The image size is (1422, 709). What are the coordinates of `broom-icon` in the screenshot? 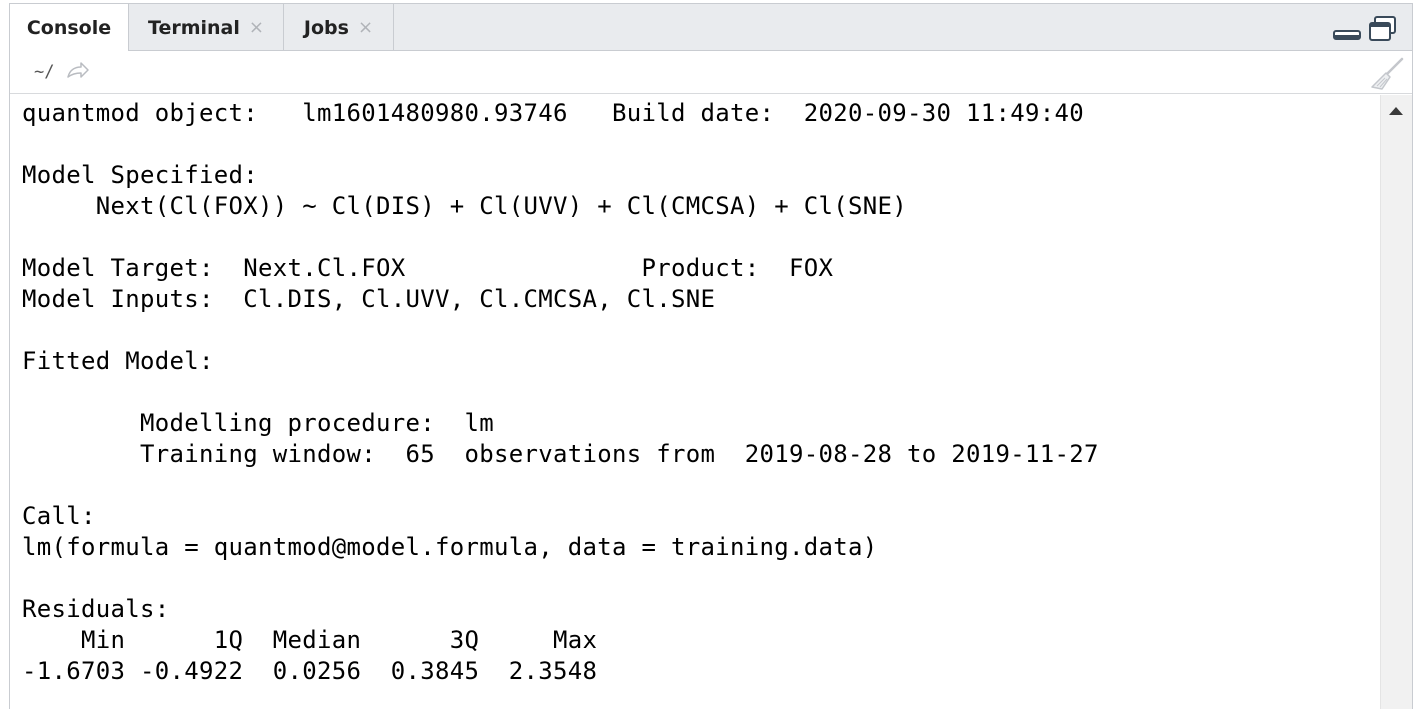 It's located at (1387, 74).